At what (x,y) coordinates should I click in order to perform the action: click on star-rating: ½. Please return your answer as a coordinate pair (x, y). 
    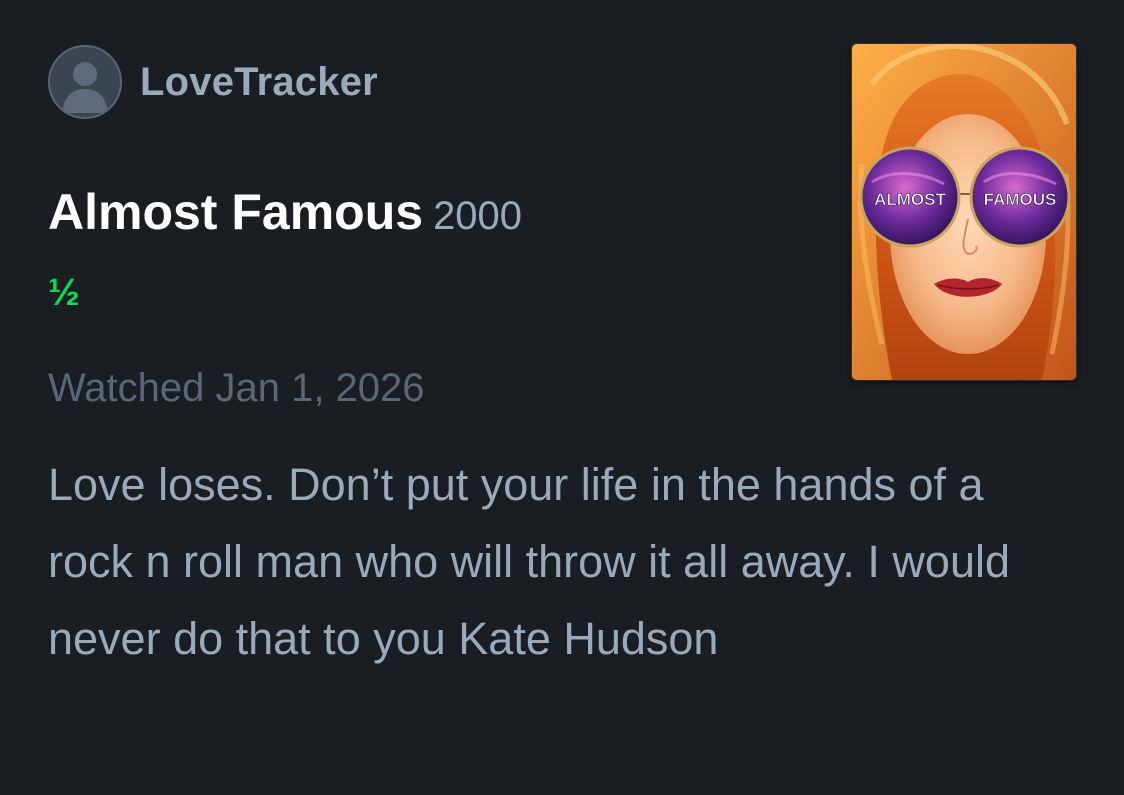
    Looking at the image, I should click on (64, 293).